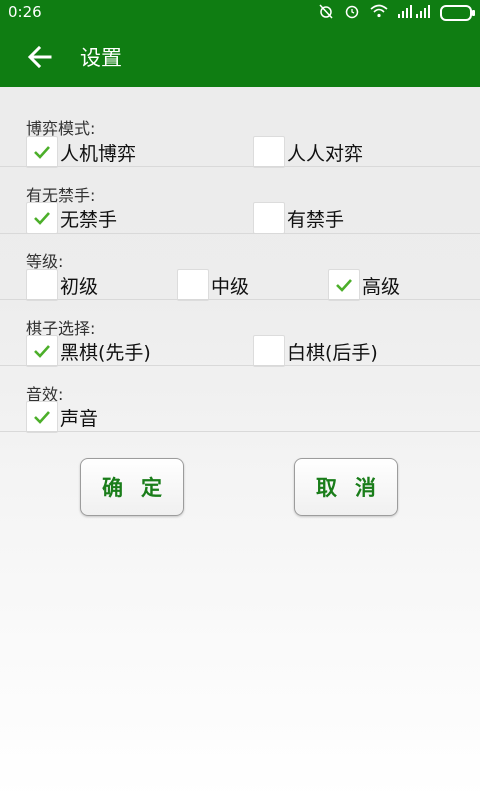 This screenshot has height=800, width=480. I want to click on signal-icon, so click(414, 13).